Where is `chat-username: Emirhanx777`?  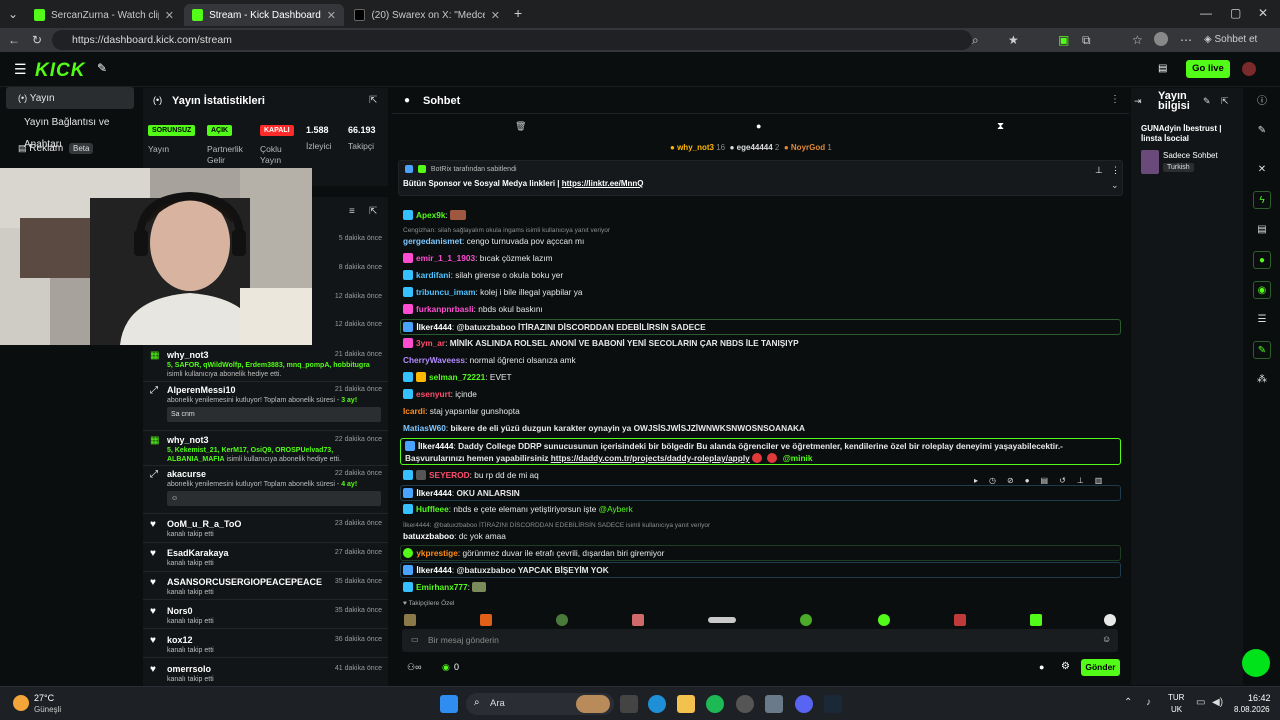
chat-username: Emirhanx777 is located at coordinates (442, 587).